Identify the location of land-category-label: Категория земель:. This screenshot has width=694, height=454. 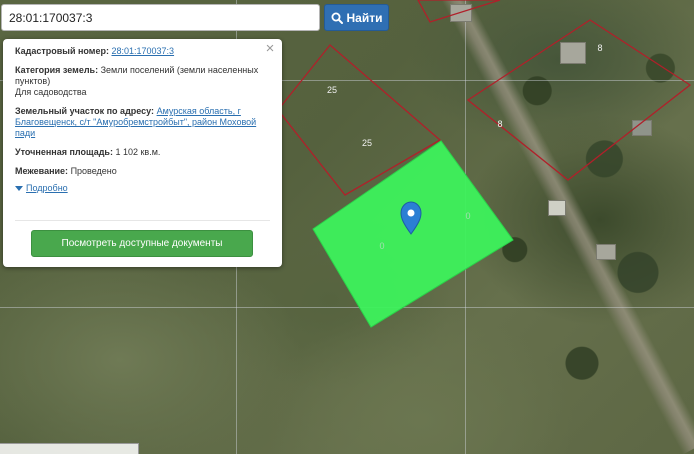
(57, 70).